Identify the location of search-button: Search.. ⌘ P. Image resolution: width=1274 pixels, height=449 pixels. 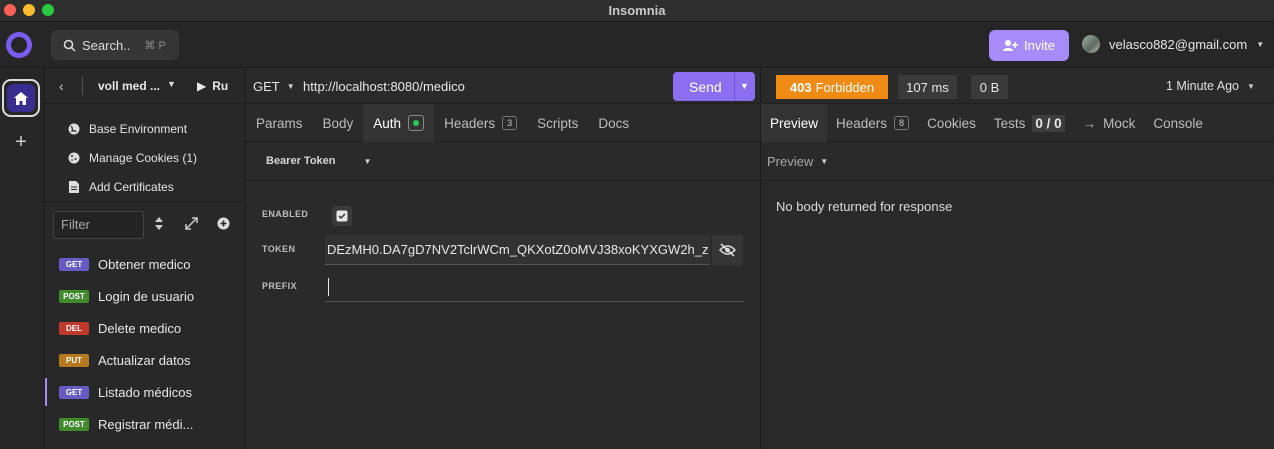
(115, 45).